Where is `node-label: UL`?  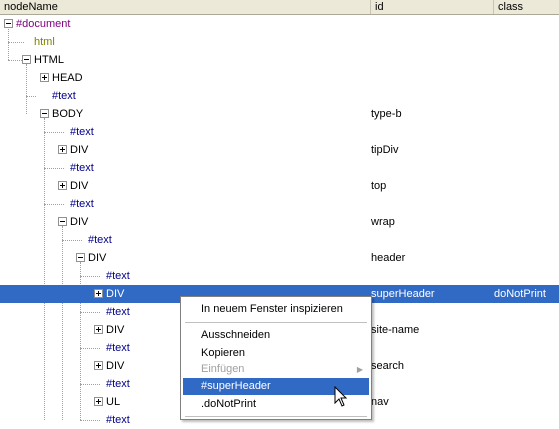 node-label: UL is located at coordinates (113, 402).